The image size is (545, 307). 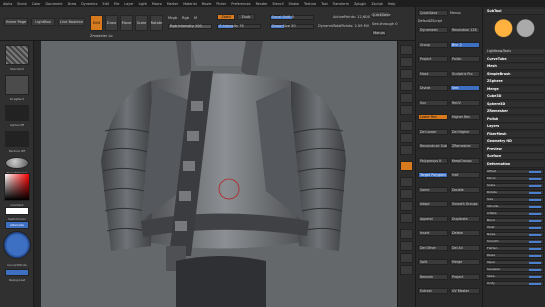 What do you see at coordinates (324, 4) in the screenshot?
I see `menu-item-tool: Tool` at bounding box center [324, 4].